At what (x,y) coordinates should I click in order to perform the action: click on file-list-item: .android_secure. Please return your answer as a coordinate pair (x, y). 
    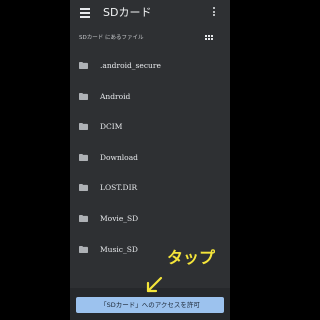
    Looking at the image, I should click on (150, 67).